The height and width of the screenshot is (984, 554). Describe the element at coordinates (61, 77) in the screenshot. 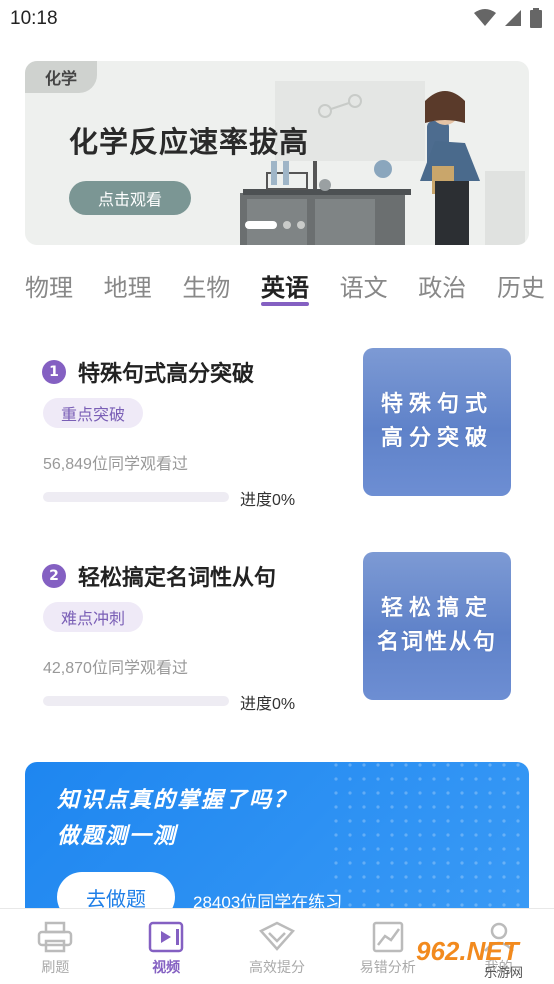

I see `banner-subject-tag: 化学` at that location.